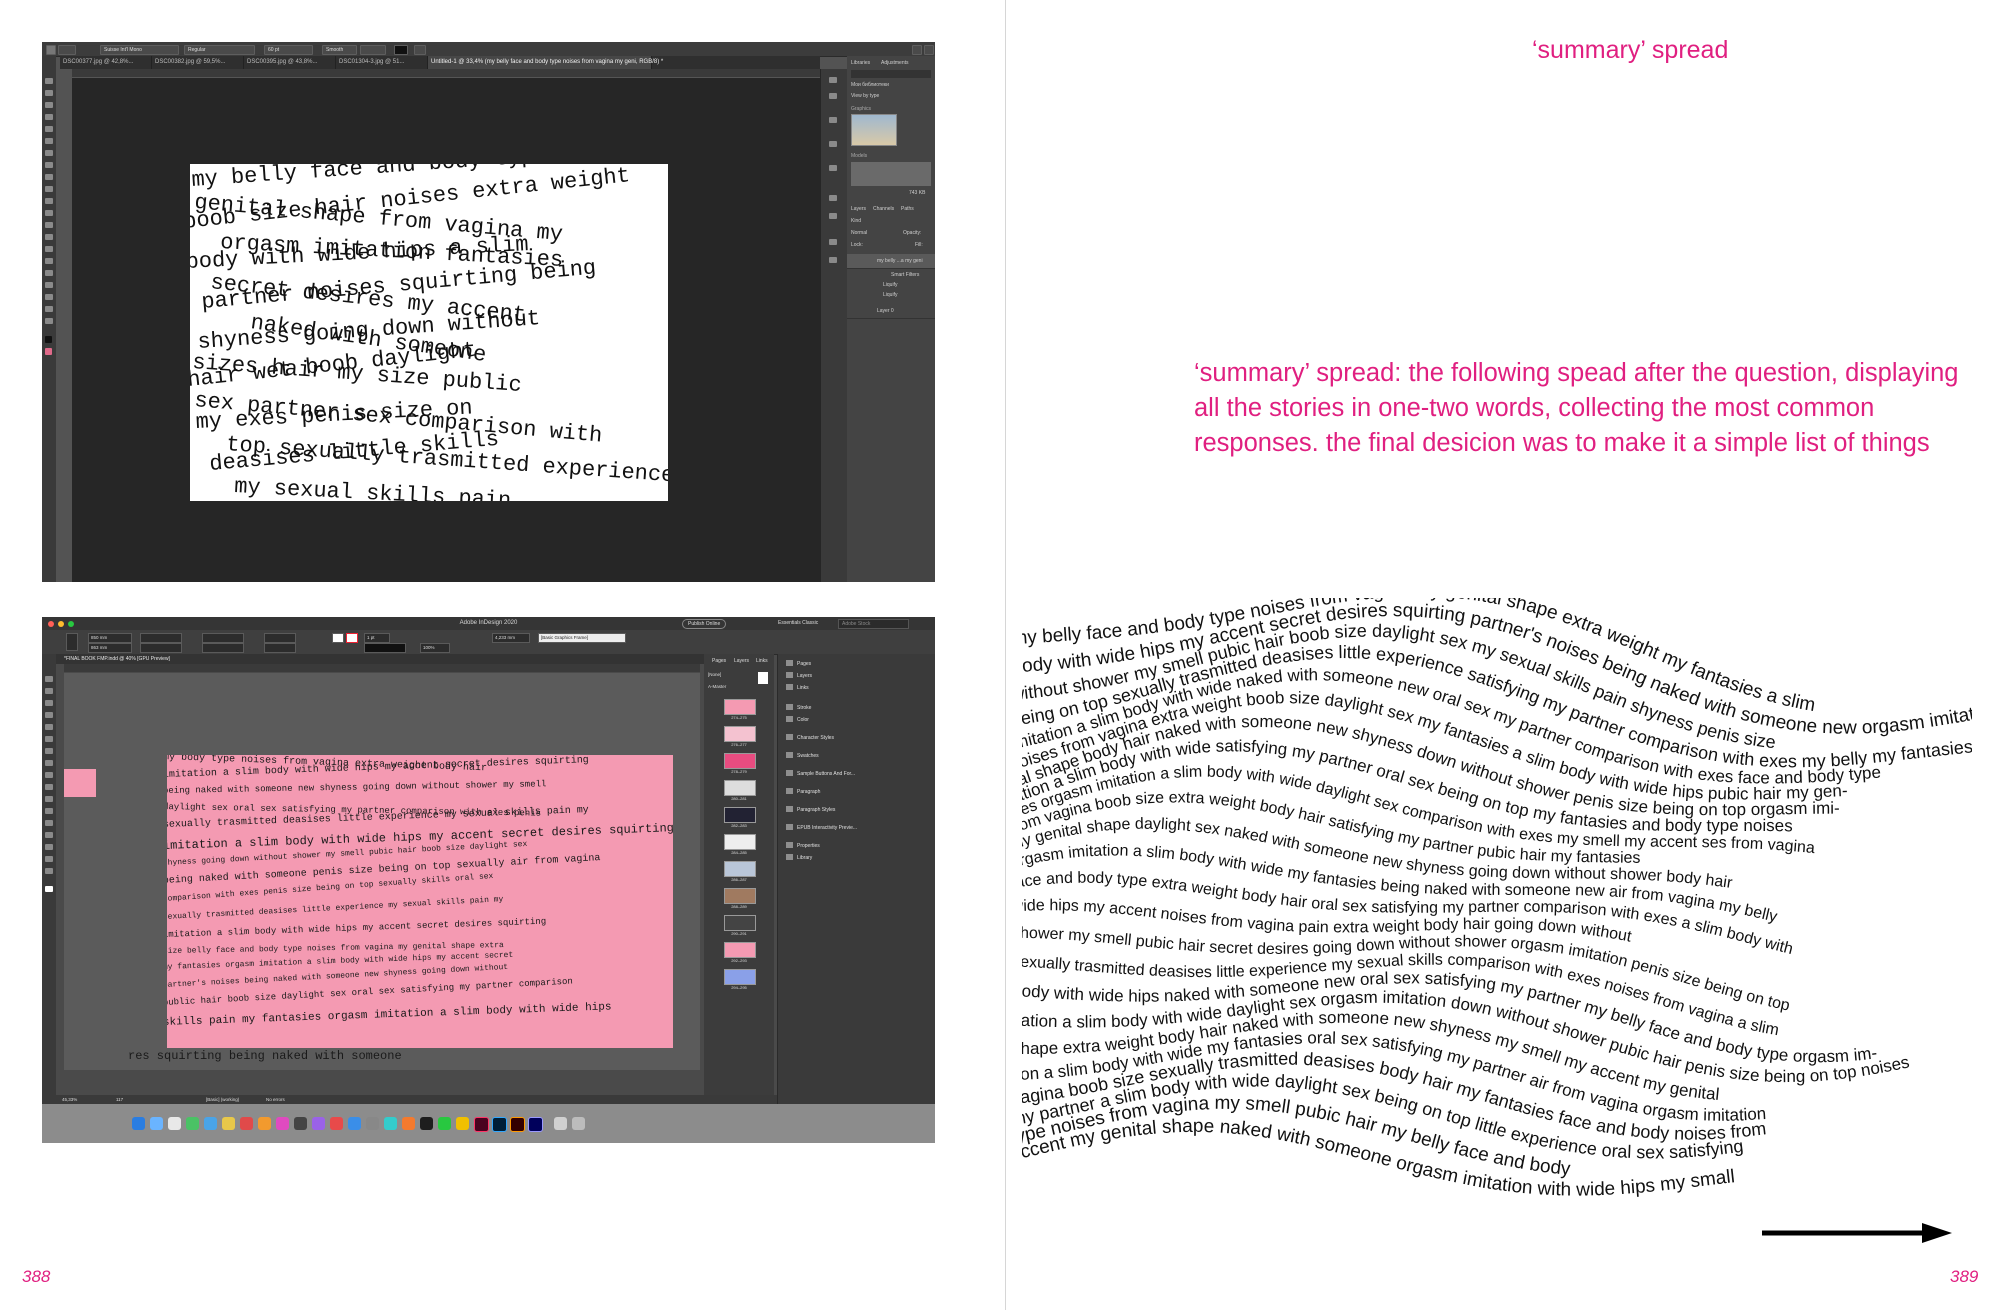 The width and height of the screenshot is (2000, 1310). What do you see at coordinates (338, 638) in the screenshot?
I see `fill-swatch-icon` at bounding box center [338, 638].